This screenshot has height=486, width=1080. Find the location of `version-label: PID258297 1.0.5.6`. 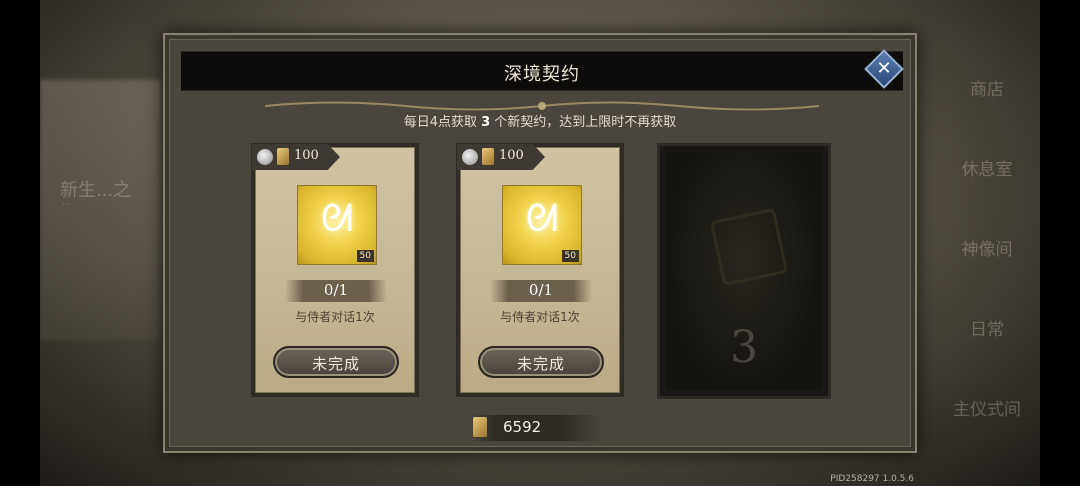

version-label: PID258297 1.0.5.6 is located at coordinates (872, 479).